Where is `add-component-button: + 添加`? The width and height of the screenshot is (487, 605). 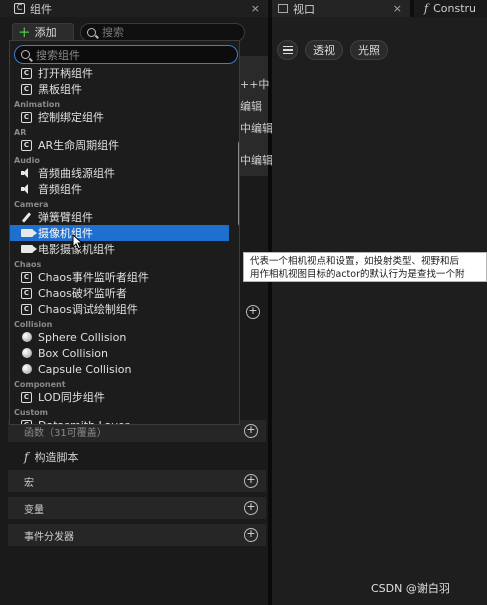 add-component-button: + 添加 is located at coordinates (43, 32).